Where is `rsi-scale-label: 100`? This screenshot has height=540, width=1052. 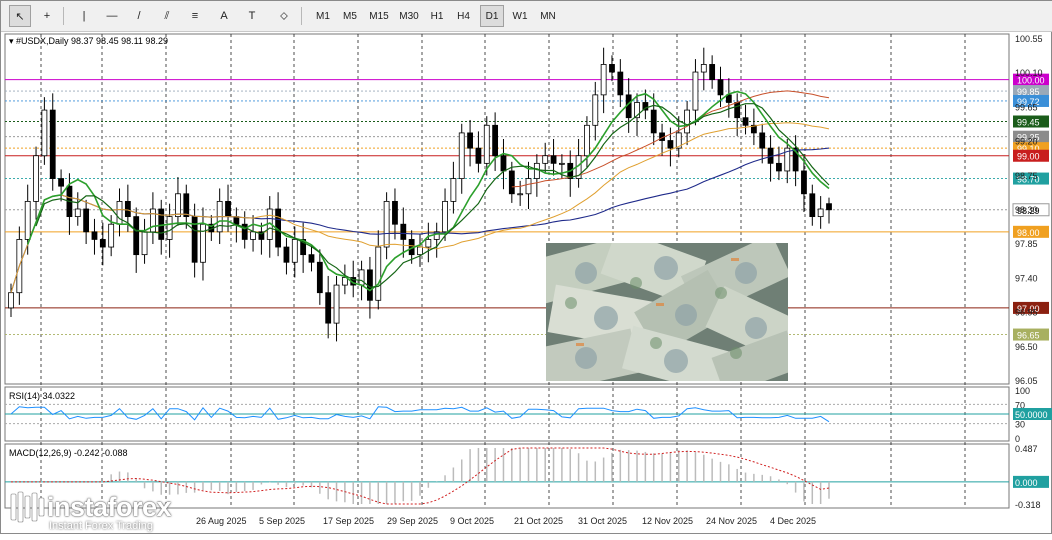
rsi-scale-label: 100 is located at coordinates (1022, 391).